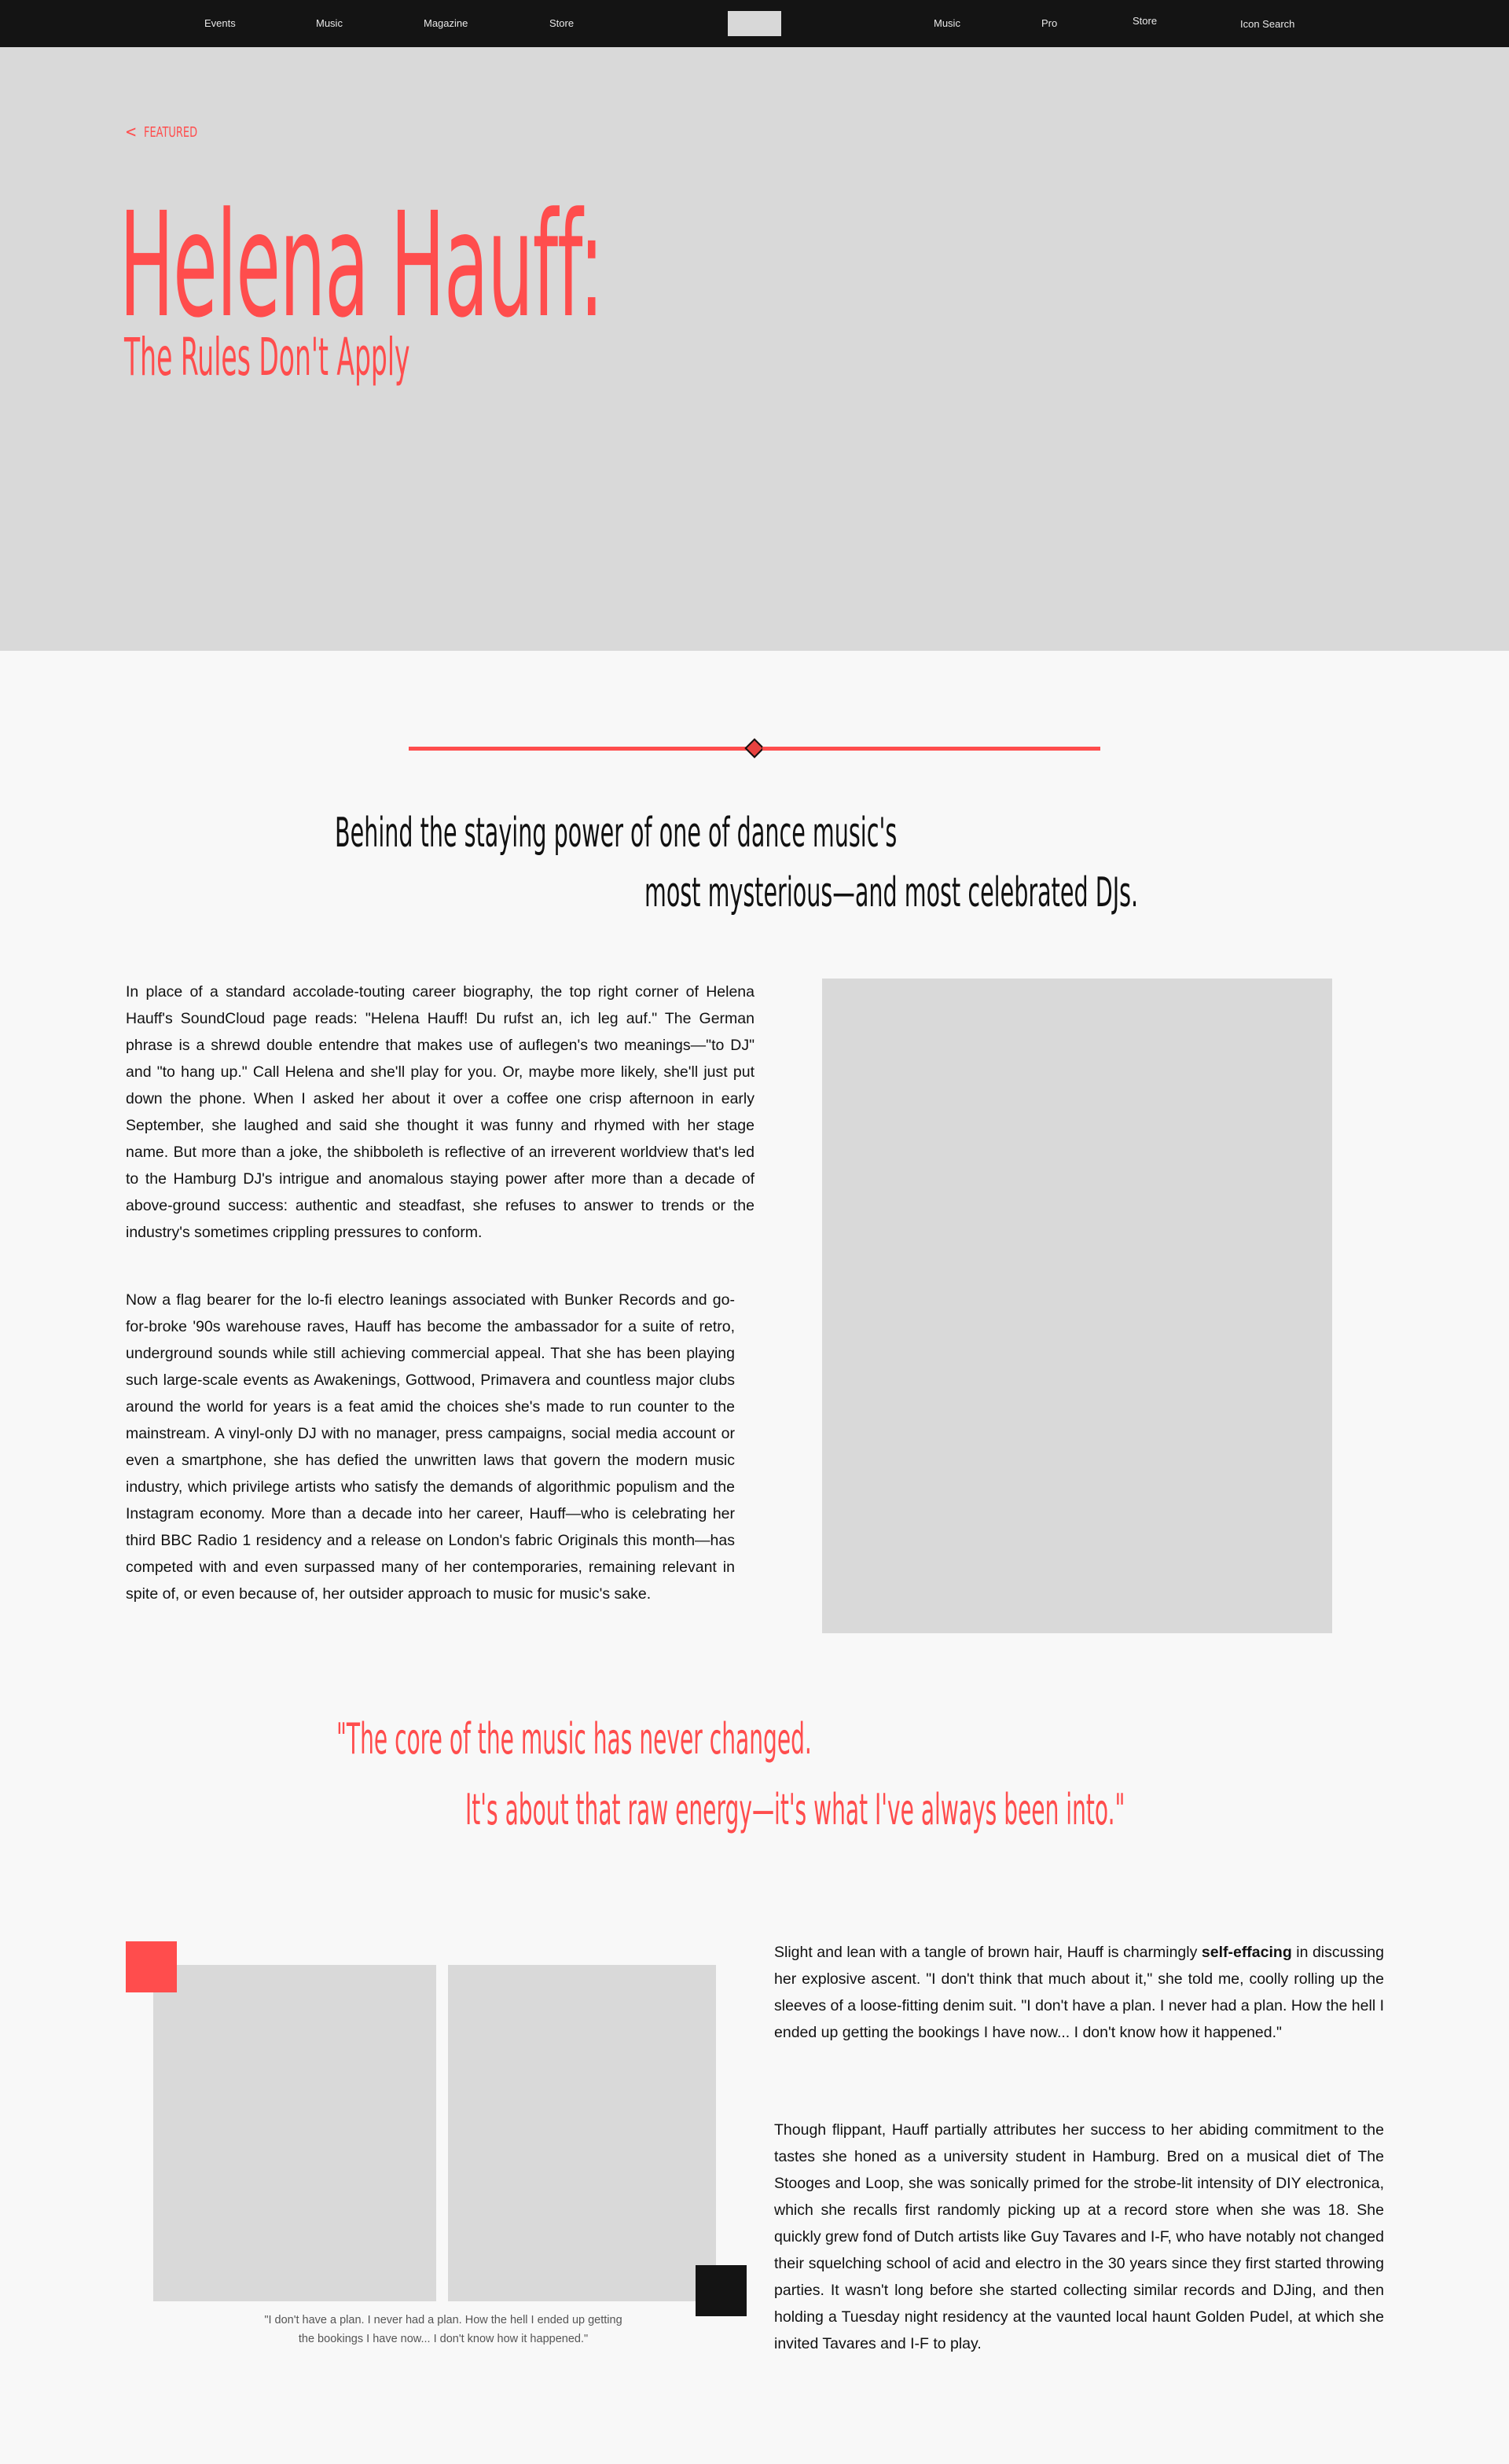 Image resolution: width=1509 pixels, height=2464 pixels. I want to click on divider-line-right, so click(931, 749).